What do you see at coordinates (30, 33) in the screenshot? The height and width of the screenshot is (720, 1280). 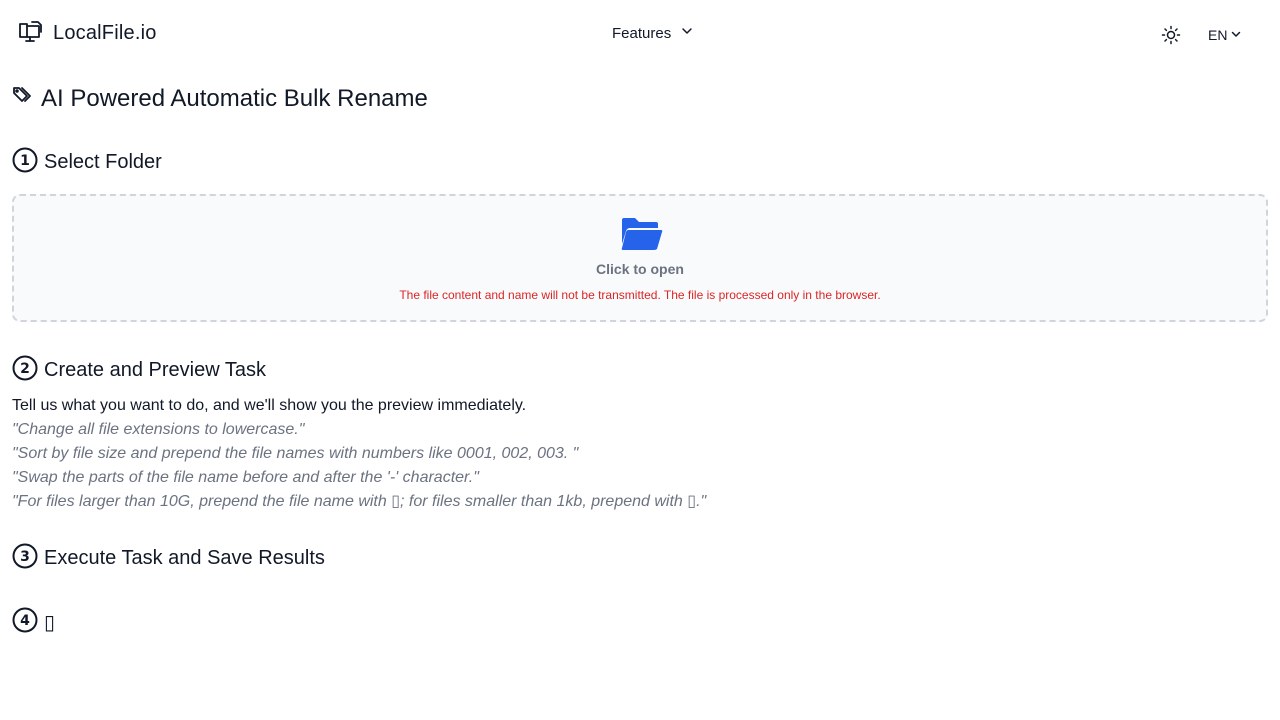 I see `monitor-file-icon` at bounding box center [30, 33].